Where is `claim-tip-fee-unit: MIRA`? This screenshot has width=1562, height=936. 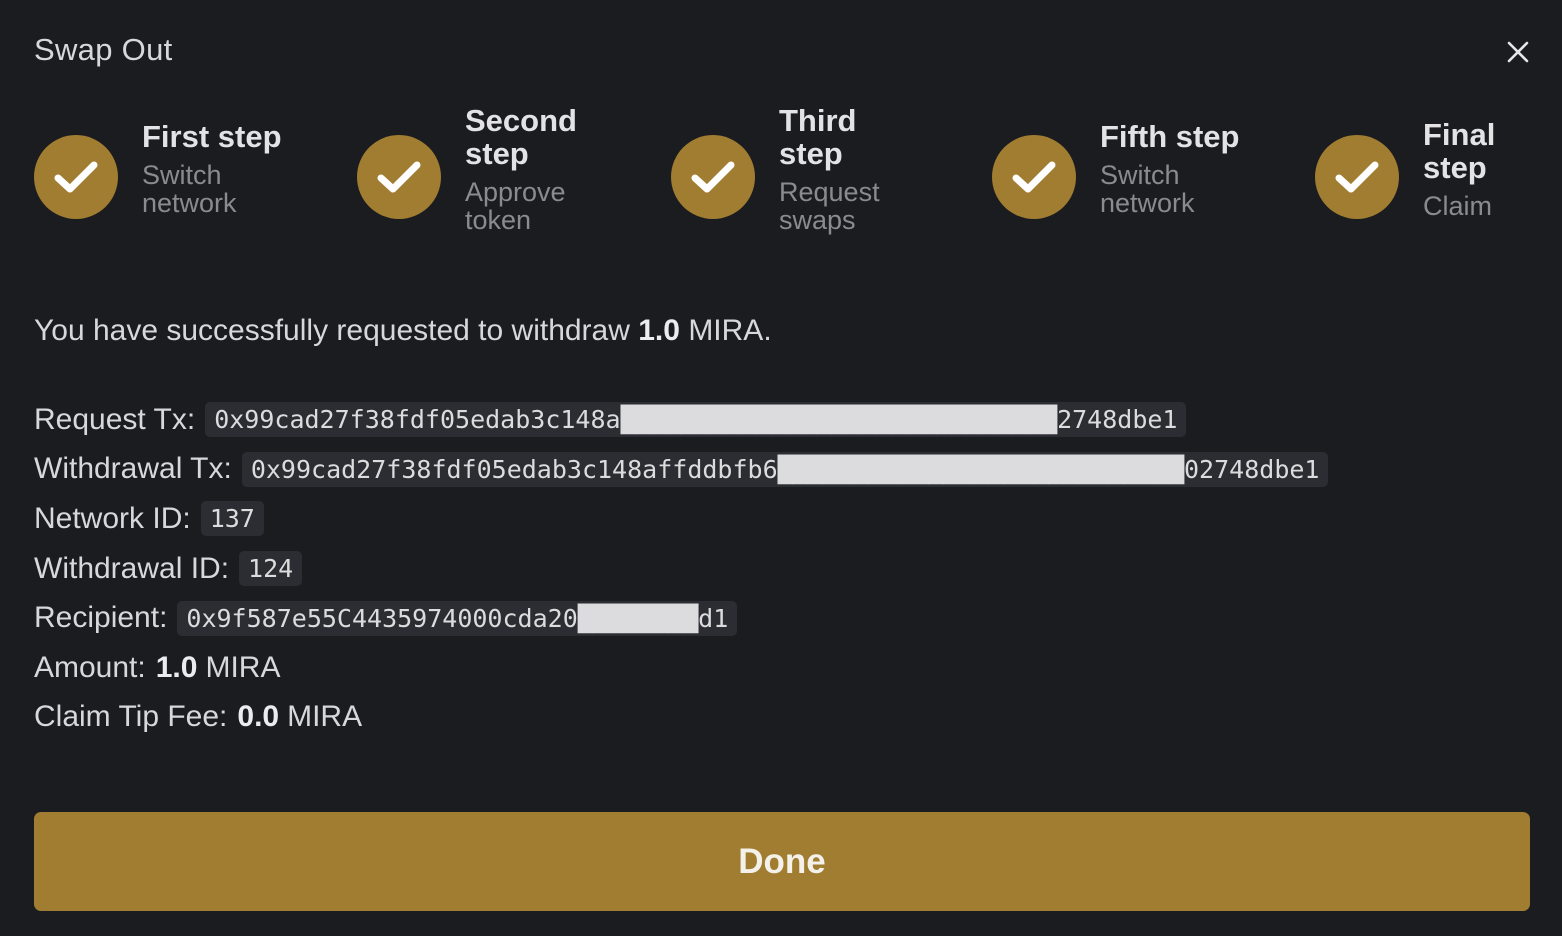 claim-tip-fee-unit: MIRA is located at coordinates (325, 717).